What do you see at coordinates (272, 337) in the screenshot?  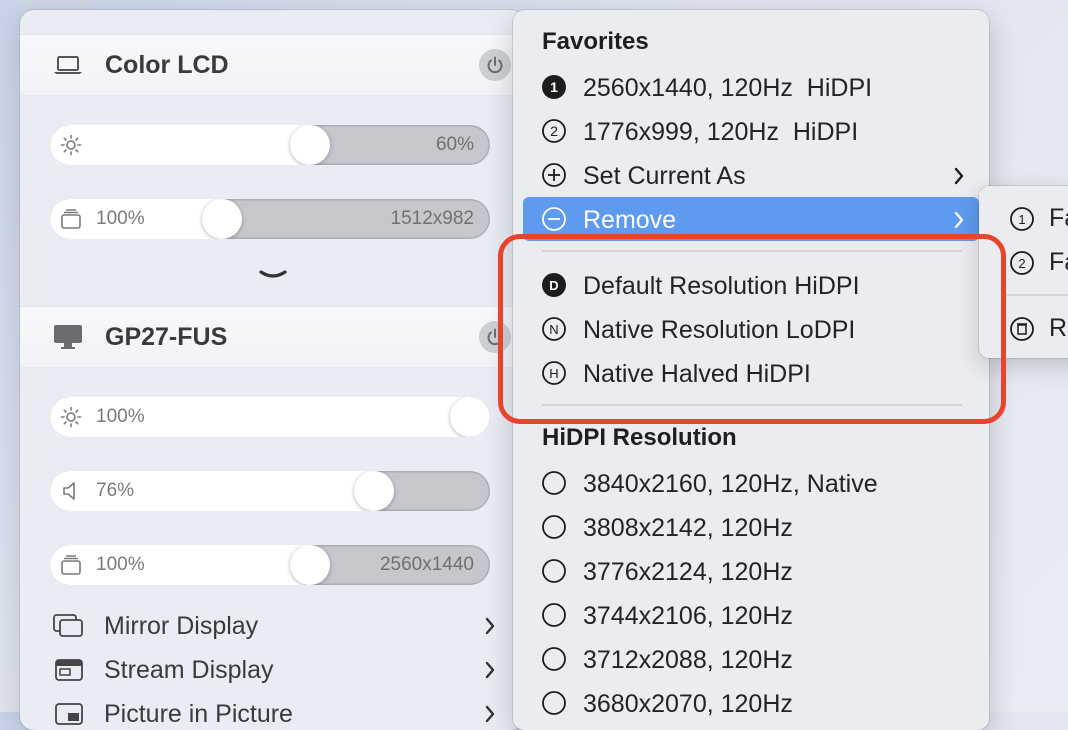 I see `display-header-gp27: GP27-FUS` at bounding box center [272, 337].